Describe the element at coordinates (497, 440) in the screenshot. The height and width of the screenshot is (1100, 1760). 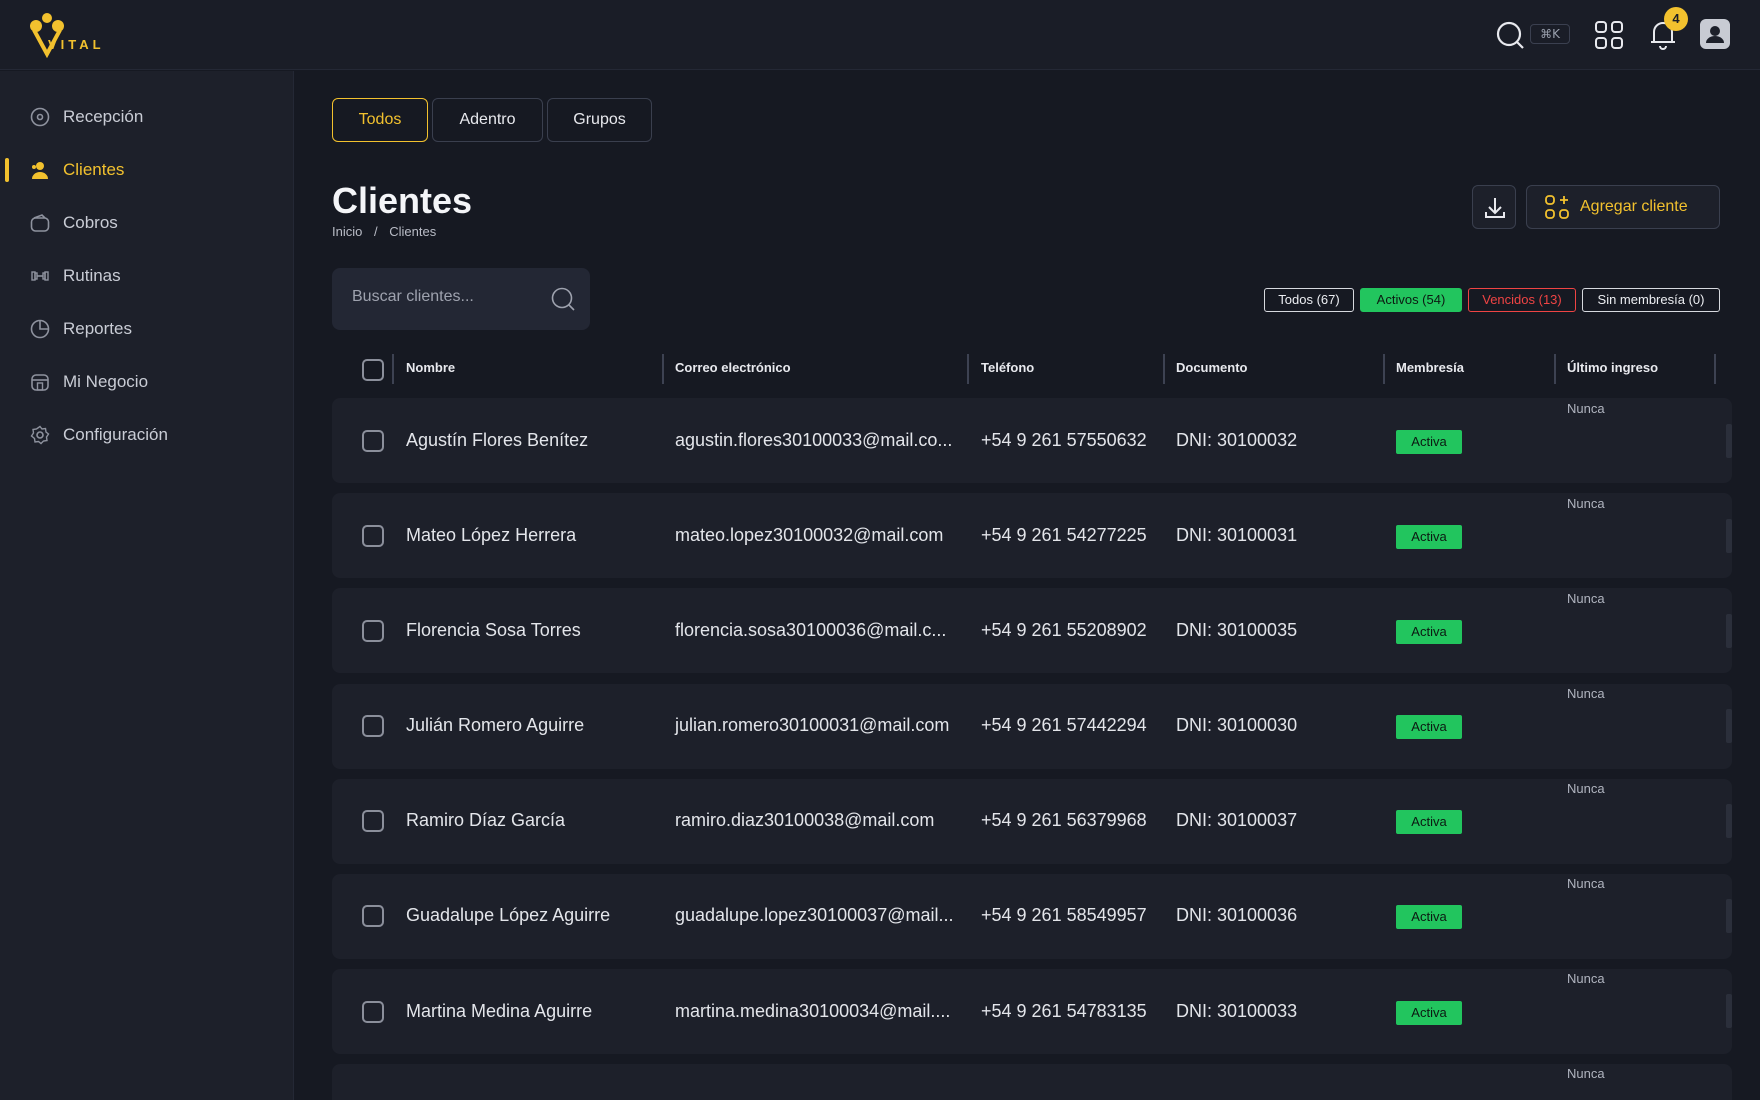
I see `client-name: Agustín Flores Benítez` at that location.